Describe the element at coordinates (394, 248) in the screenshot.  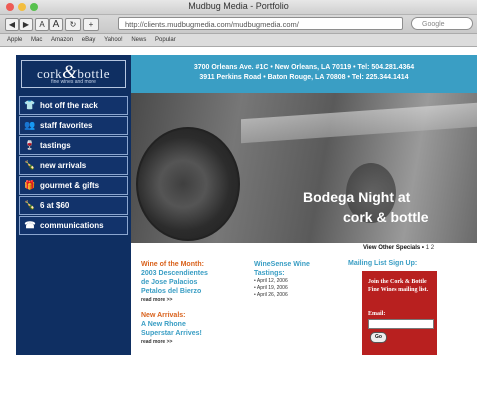
I see `specials-label: View Other Specials •` at that location.